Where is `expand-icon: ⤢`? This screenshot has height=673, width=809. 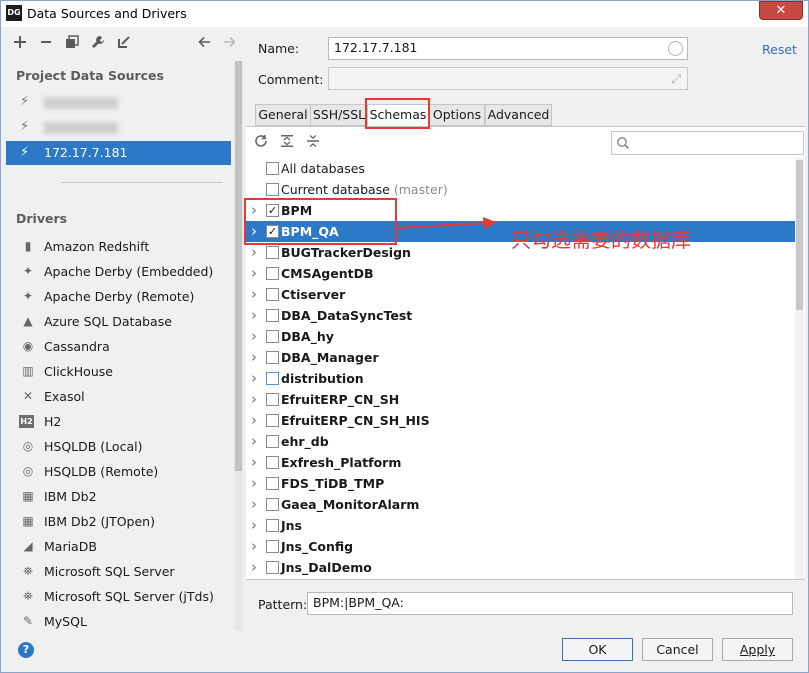 expand-icon: ⤢ is located at coordinates (676, 79).